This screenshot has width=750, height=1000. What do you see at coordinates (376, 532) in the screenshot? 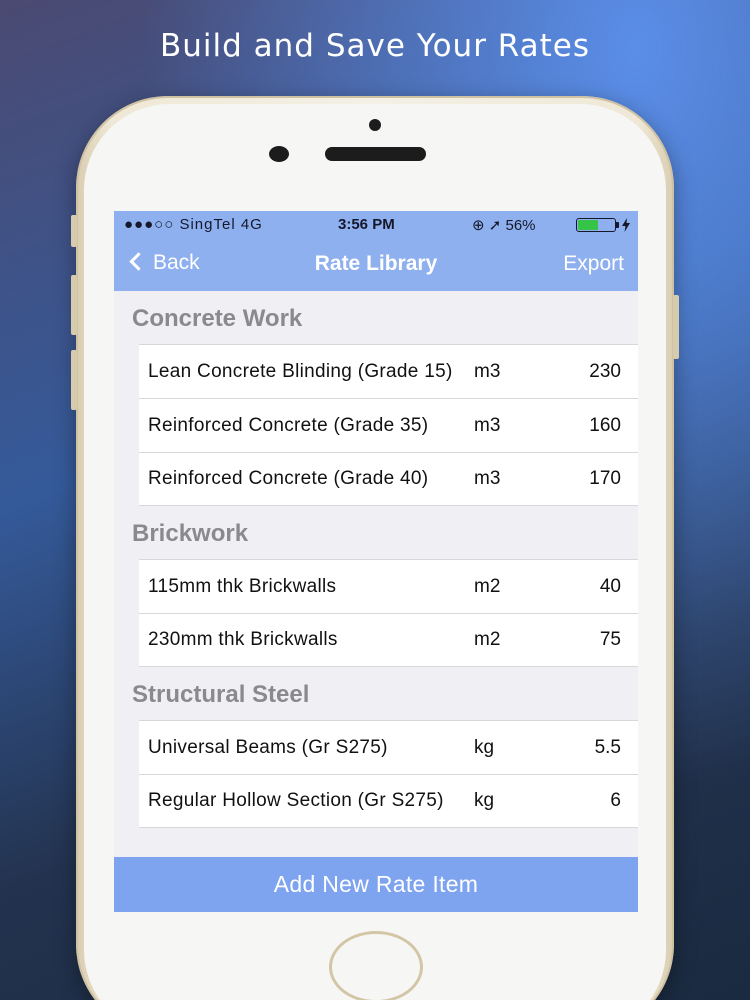
I see `section-header-brickwork: Brickwork` at bounding box center [376, 532].